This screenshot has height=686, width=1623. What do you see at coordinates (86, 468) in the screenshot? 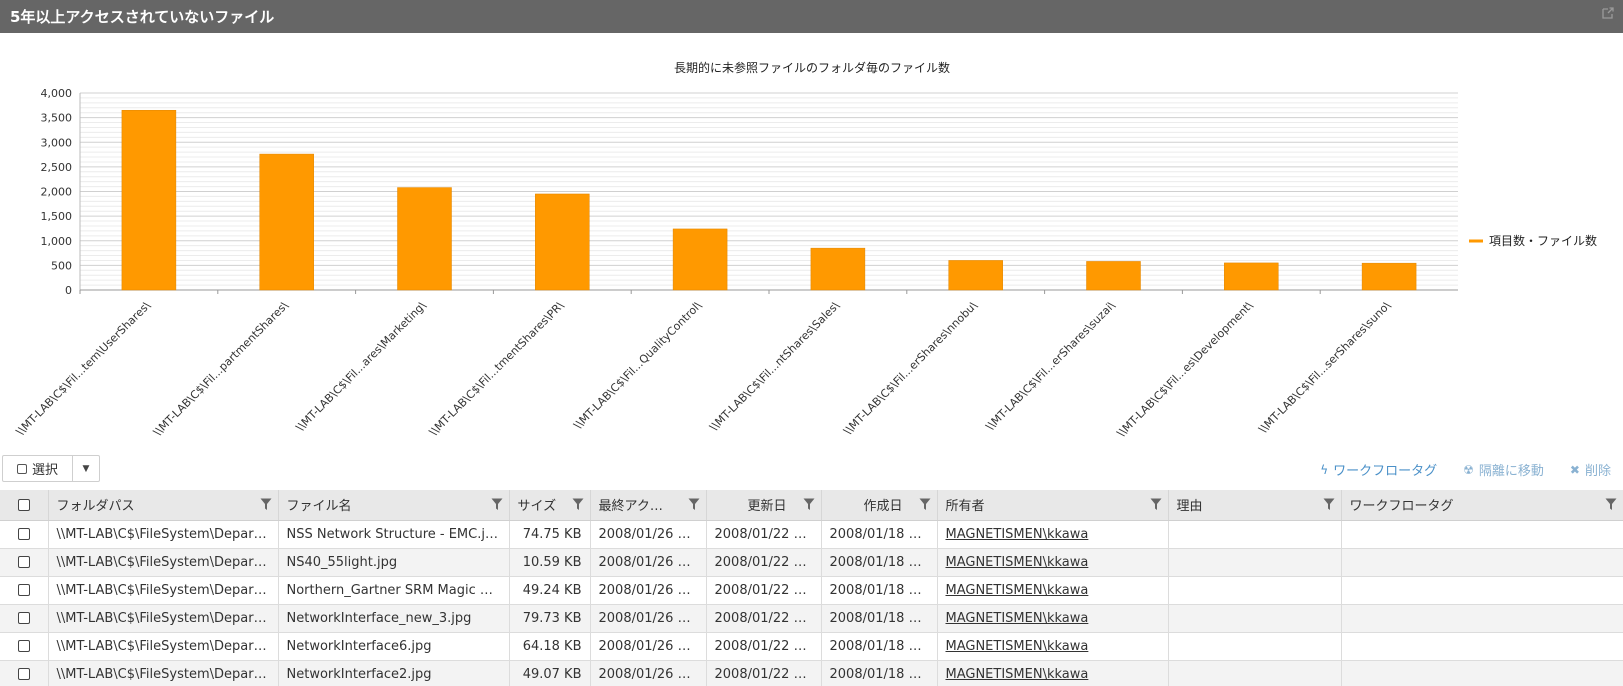
I see `select-dropdown: ▼` at bounding box center [86, 468].